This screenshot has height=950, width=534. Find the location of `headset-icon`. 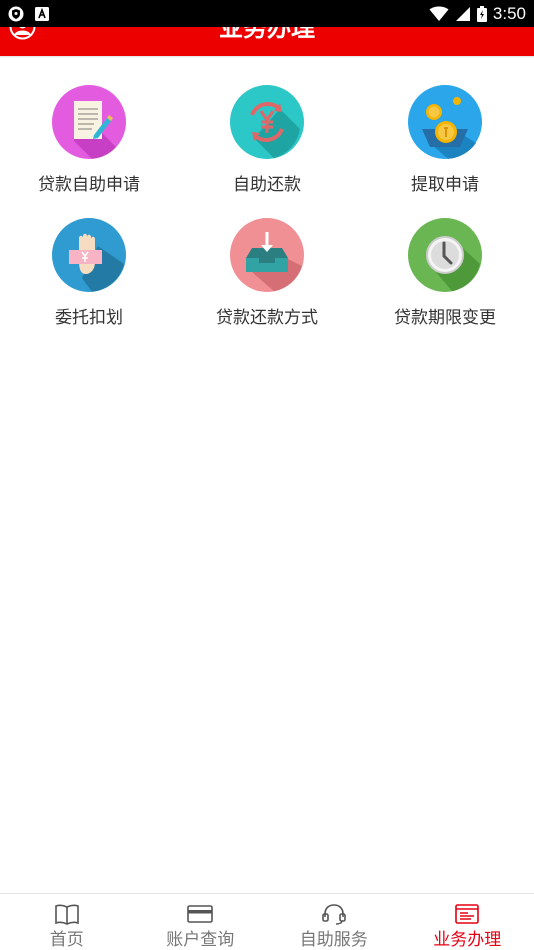

headset-icon is located at coordinates (333, 914).